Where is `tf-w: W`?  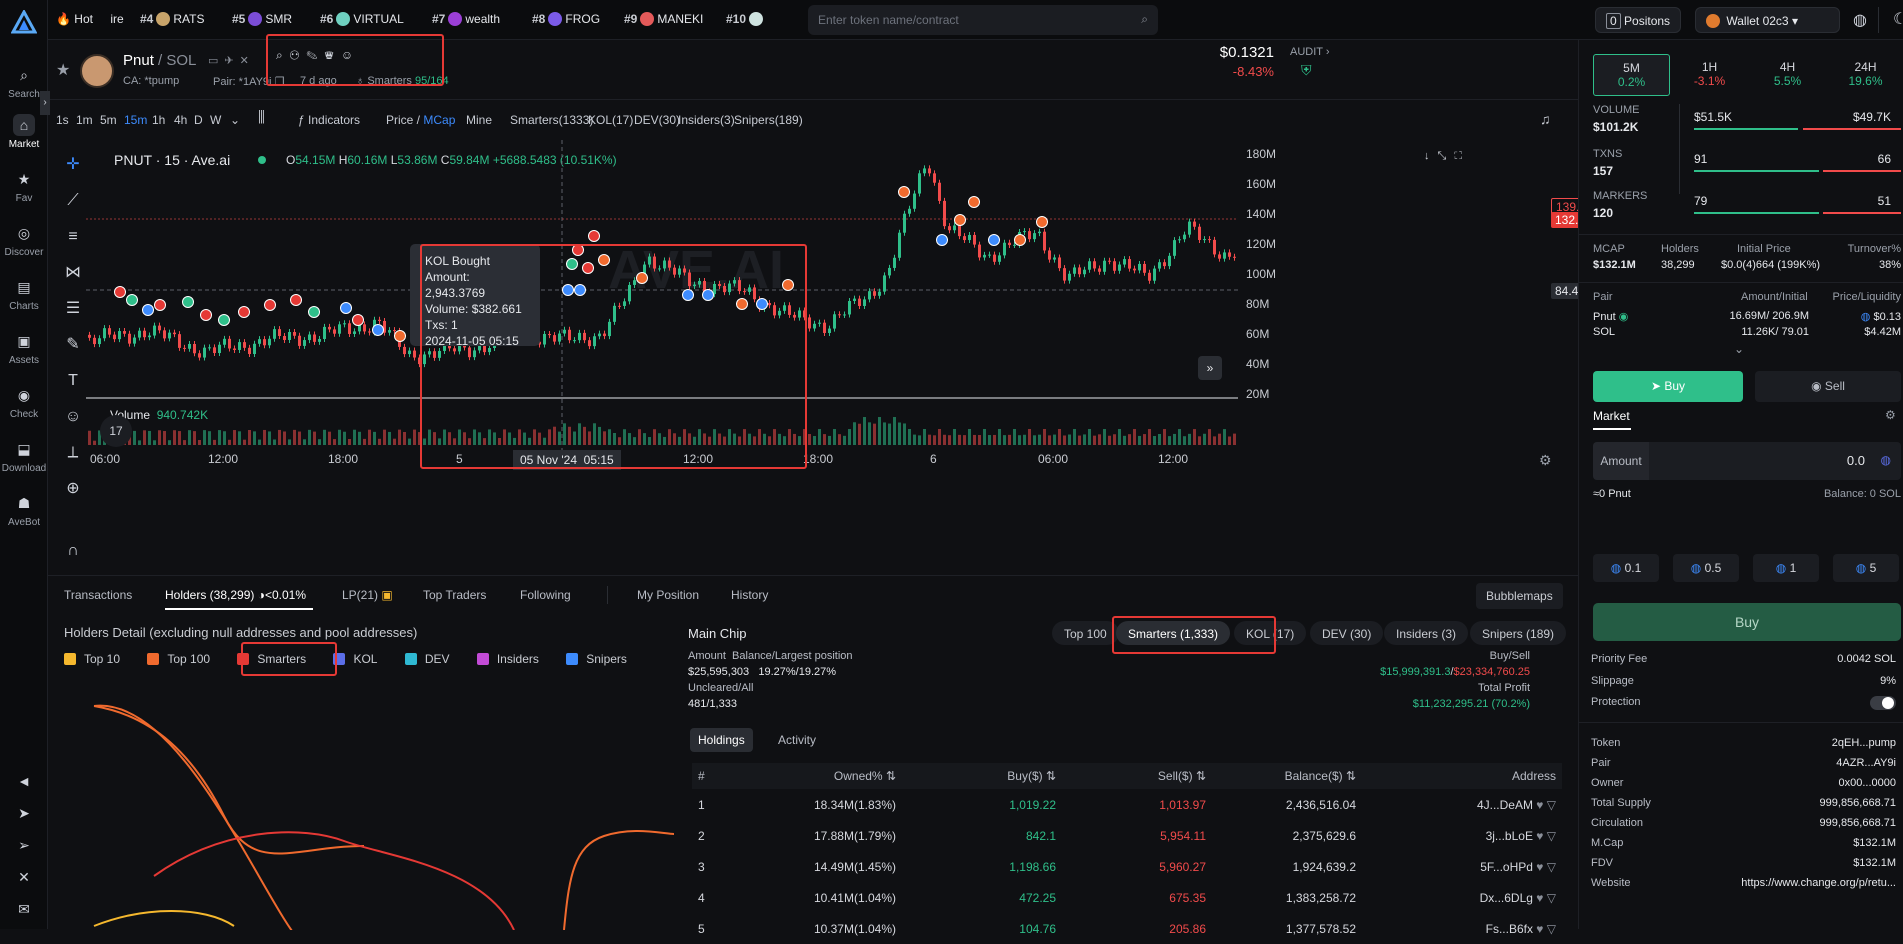 tf-w: W is located at coordinates (215, 120).